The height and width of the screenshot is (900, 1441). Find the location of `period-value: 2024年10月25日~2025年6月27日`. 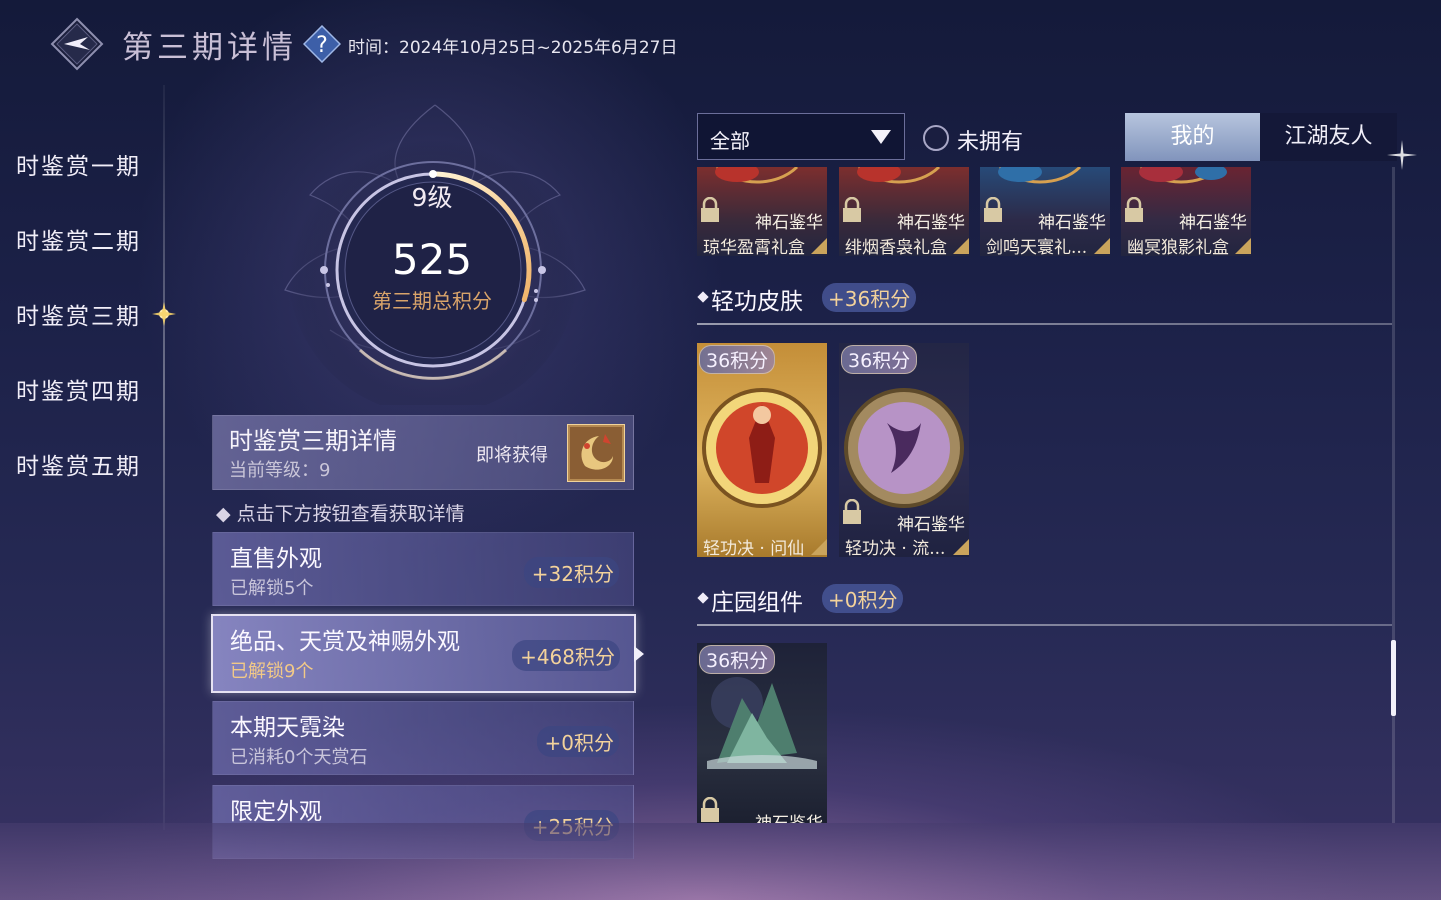

period-value: 2024年10月25日~2025年6月27日 is located at coordinates (538, 48).